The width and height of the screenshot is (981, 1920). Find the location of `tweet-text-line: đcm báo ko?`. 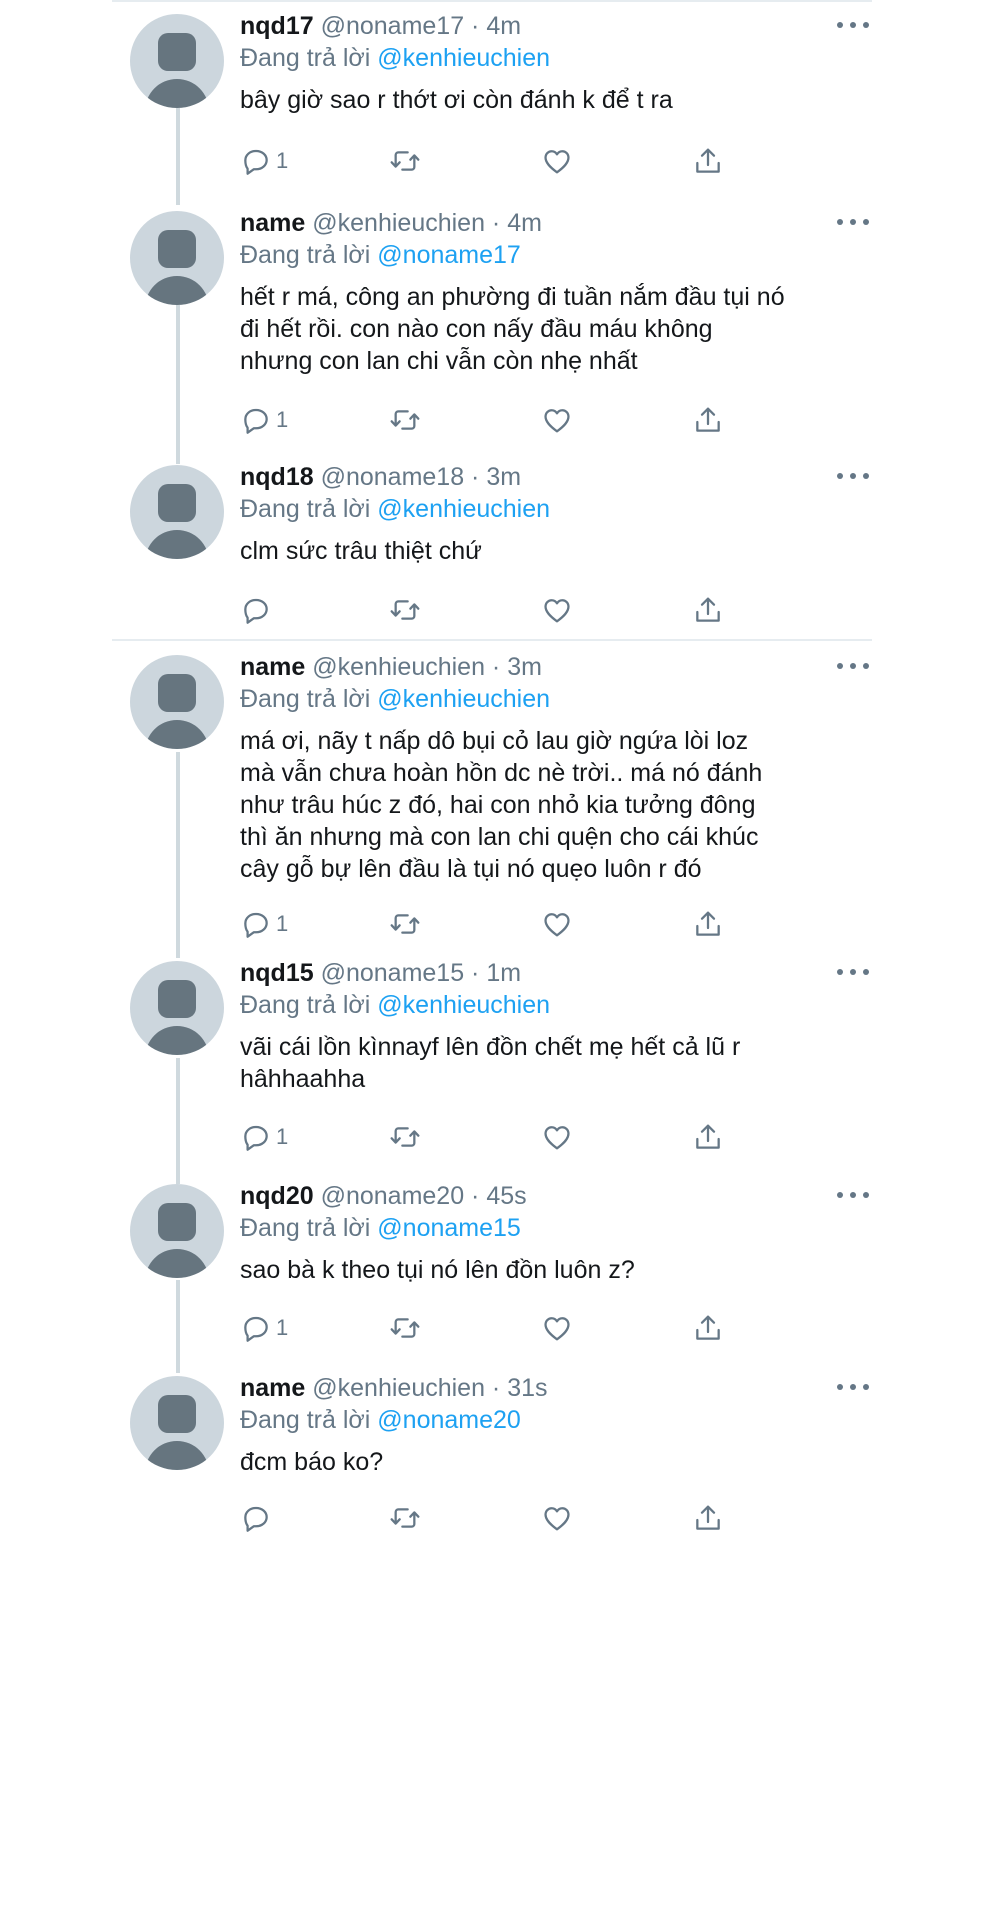

tweet-text-line: đcm báo ko? is located at coordinates (312, 1462).